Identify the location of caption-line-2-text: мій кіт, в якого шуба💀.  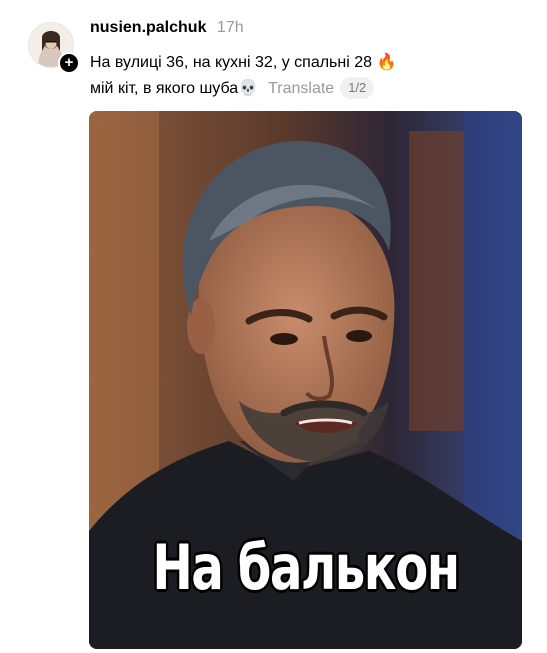
(174, 88).